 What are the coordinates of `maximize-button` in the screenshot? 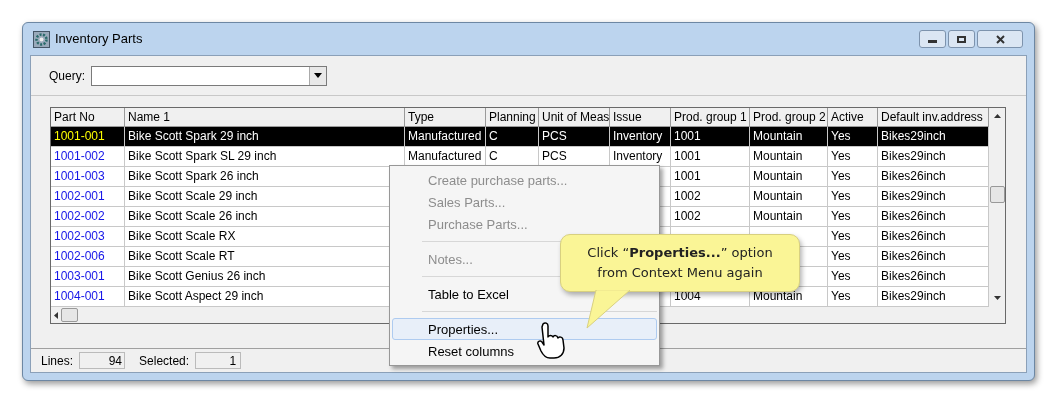 It's located at (961, 39).